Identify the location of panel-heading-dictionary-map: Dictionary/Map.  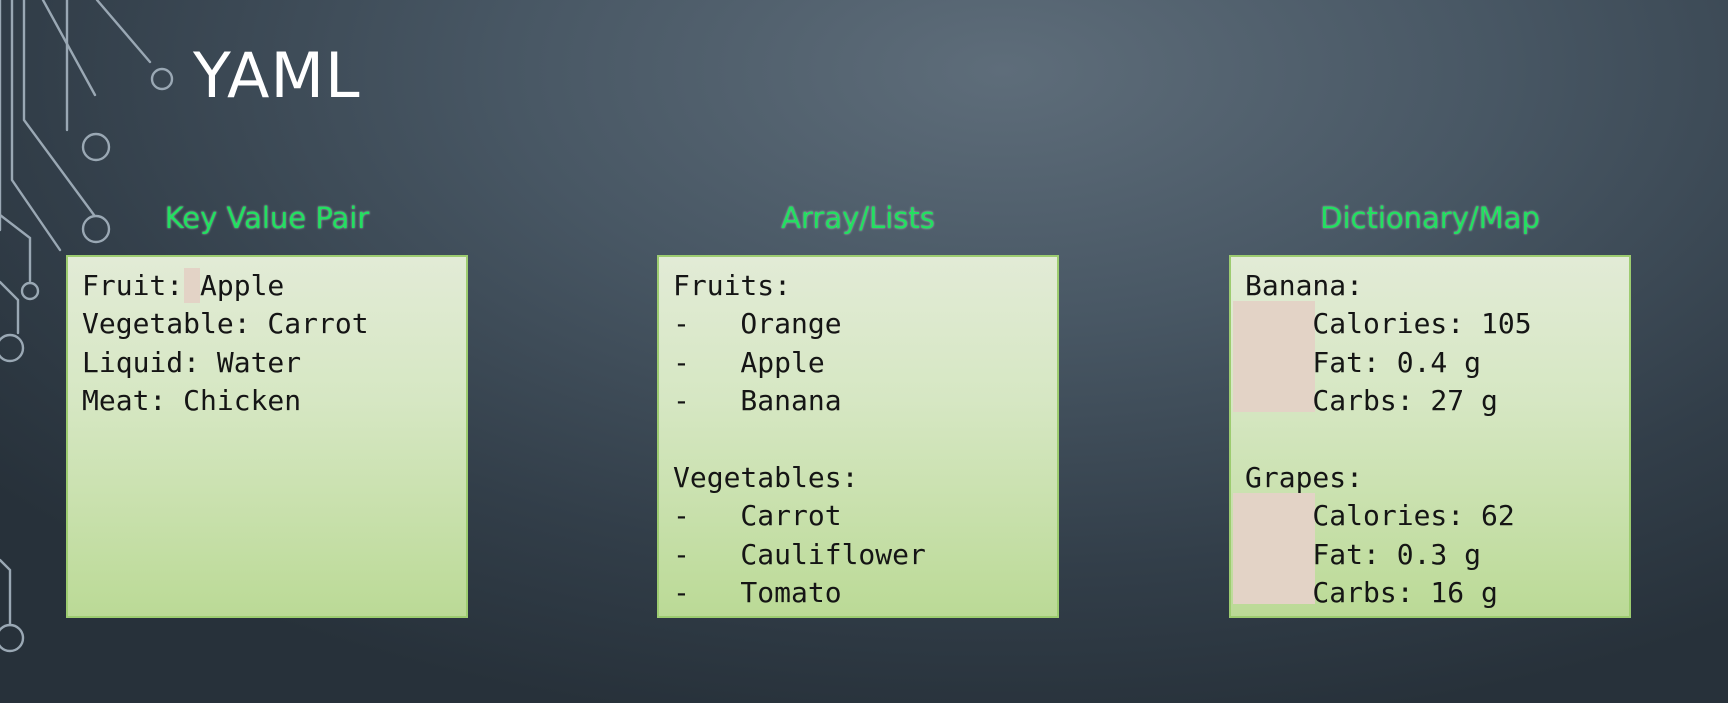
(1430, 218).